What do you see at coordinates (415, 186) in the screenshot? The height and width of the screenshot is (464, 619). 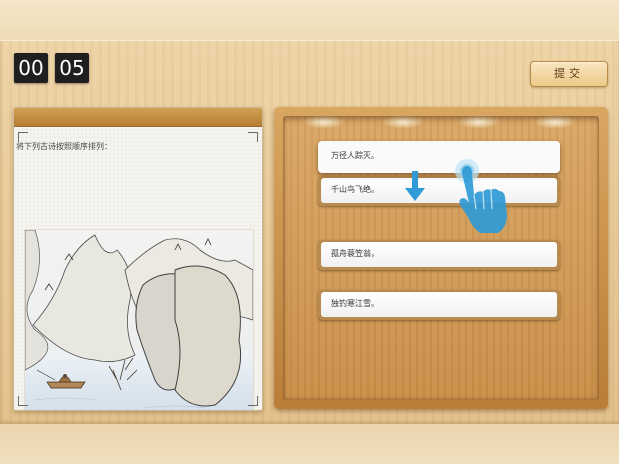 I see `arrow-down-icon` at bounding box center [415, 186].